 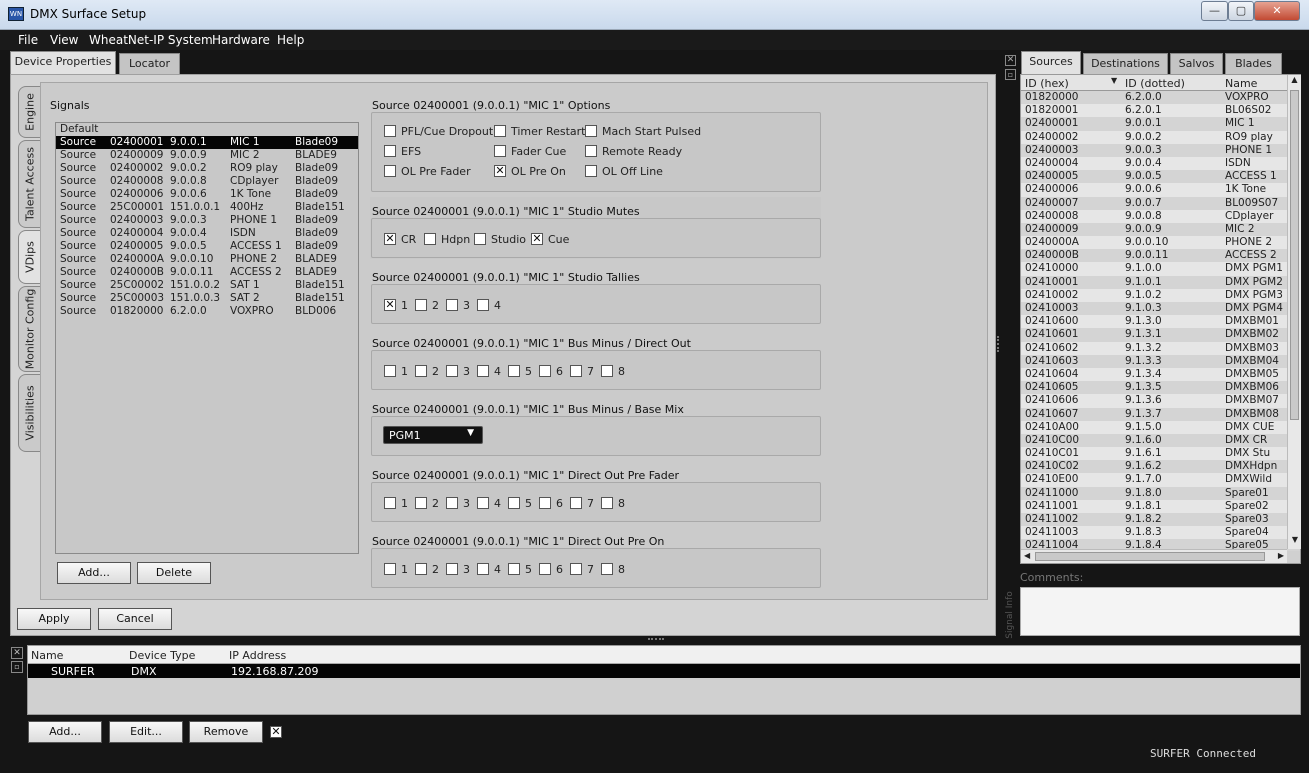 I want to click on hscroll-thumb, so click(x=1150, y=556).